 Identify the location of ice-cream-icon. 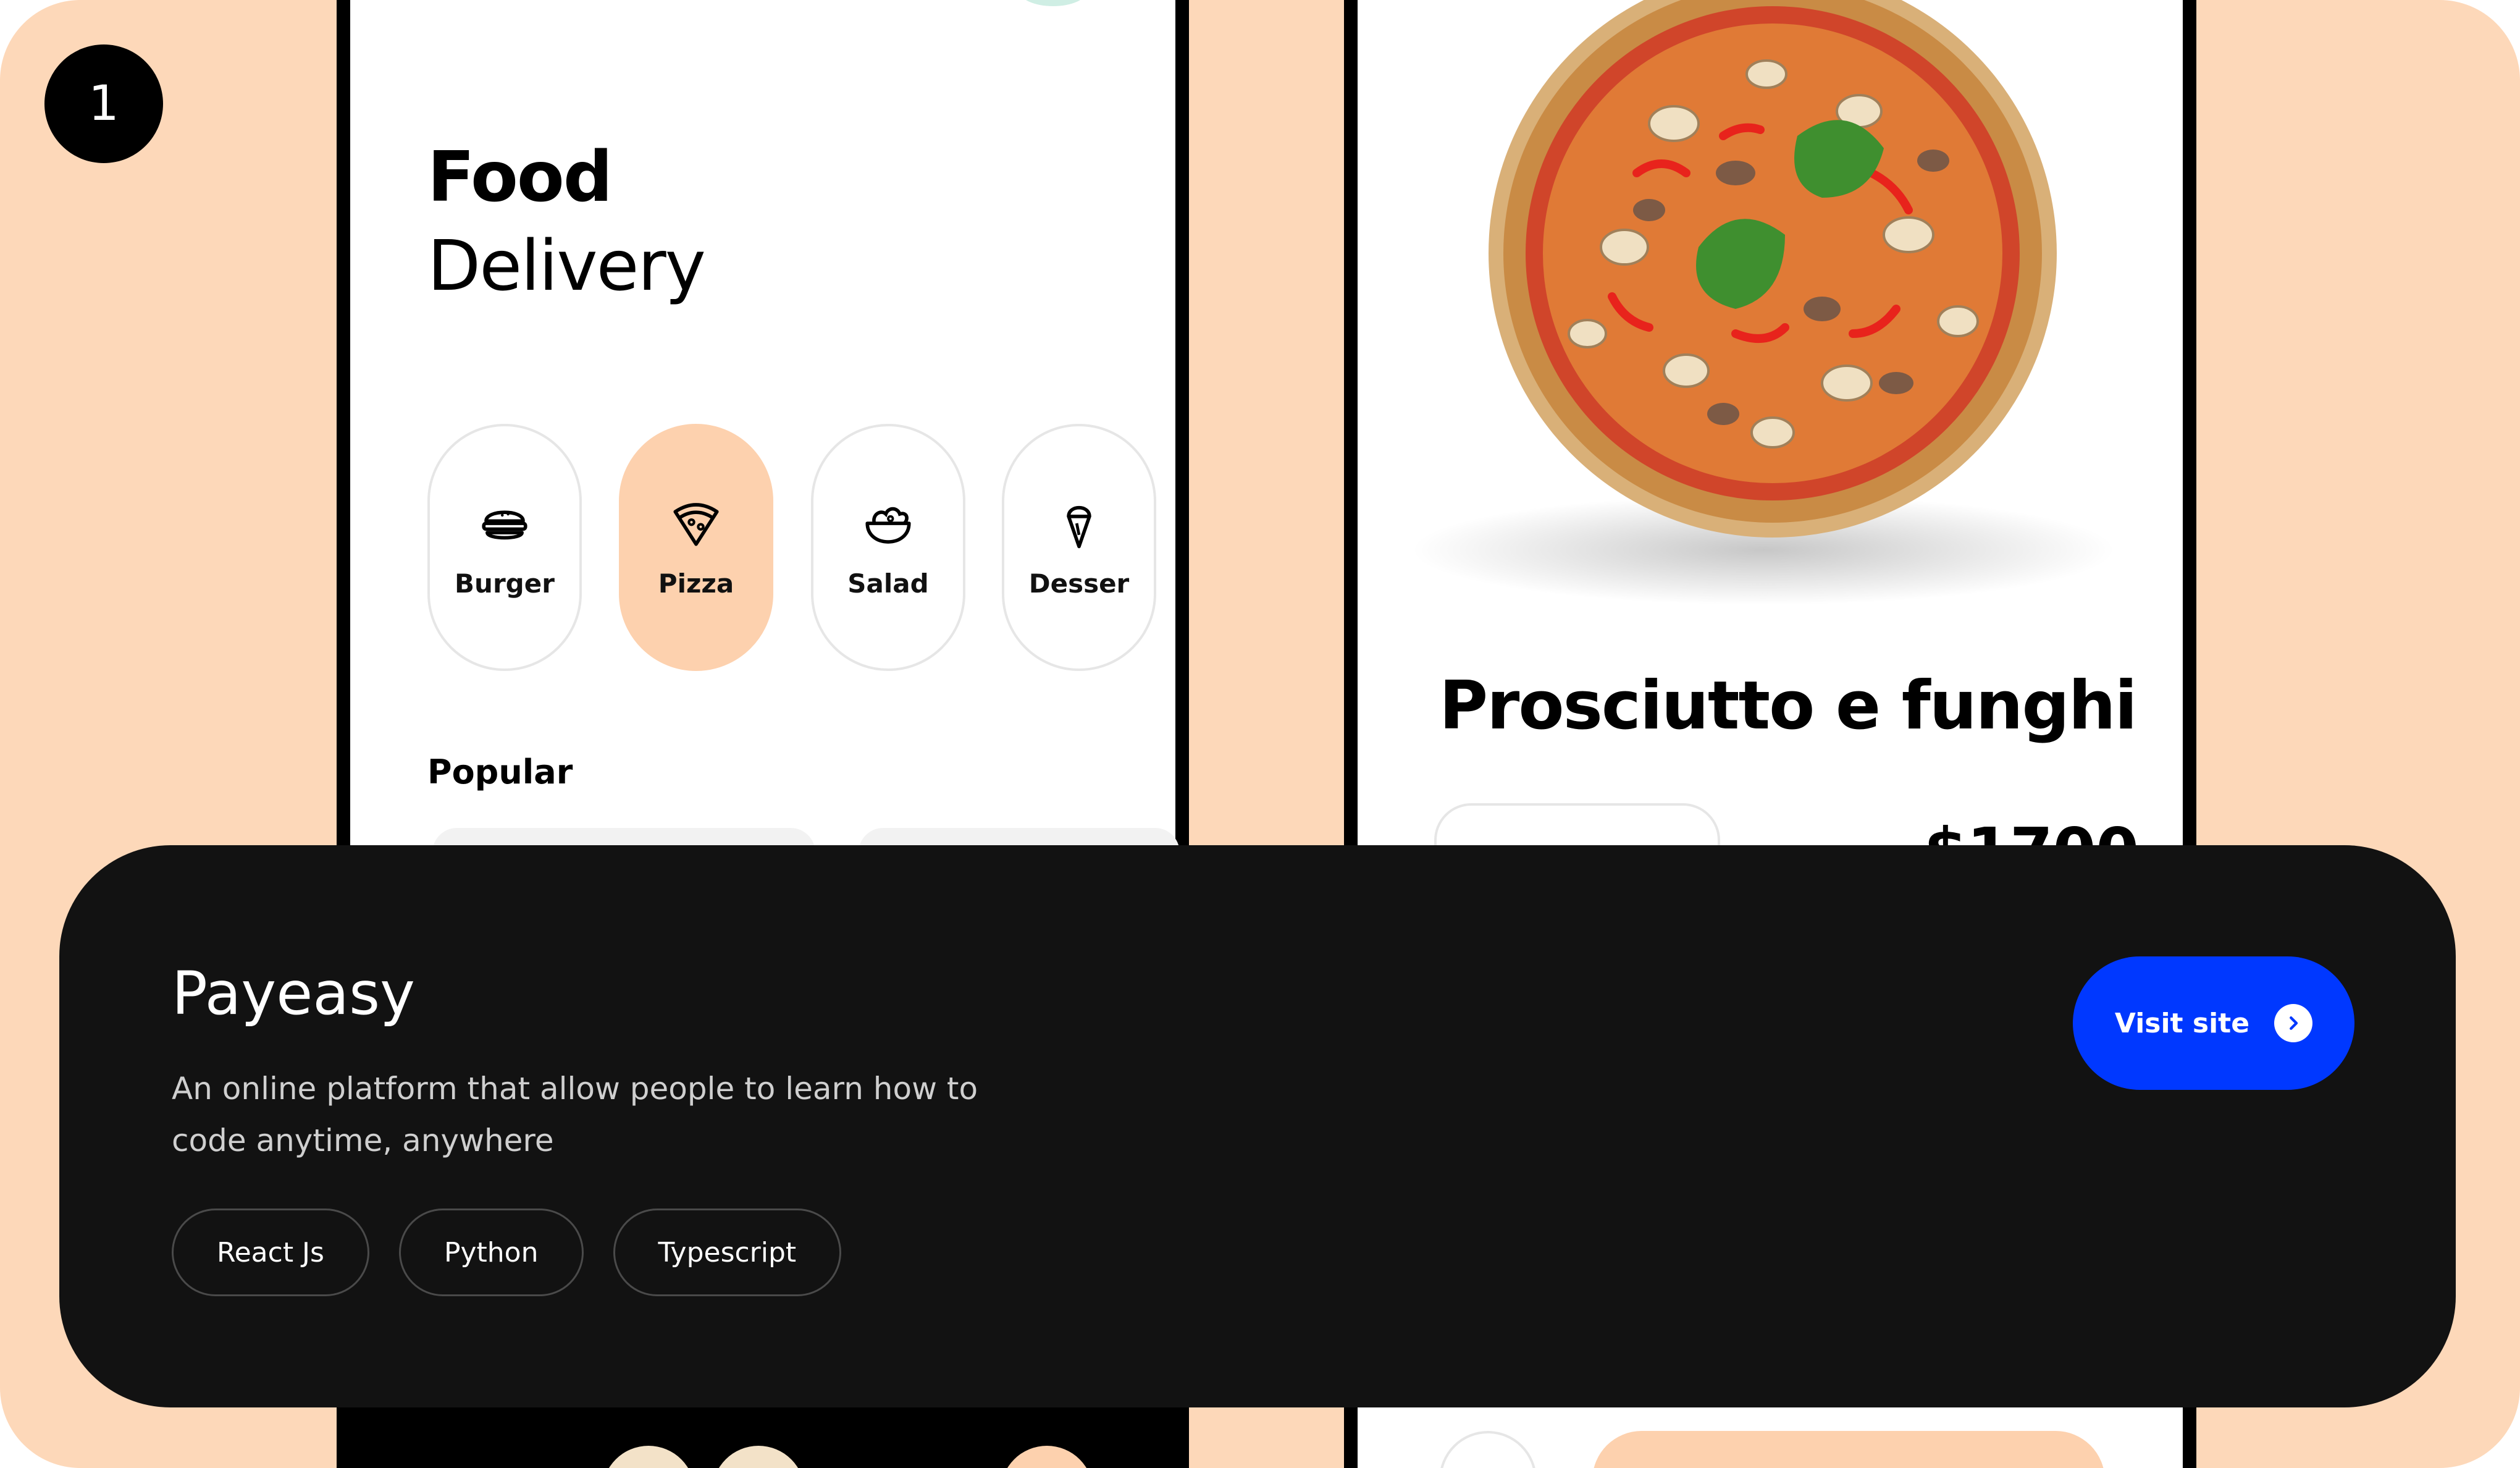
(1079, 527).